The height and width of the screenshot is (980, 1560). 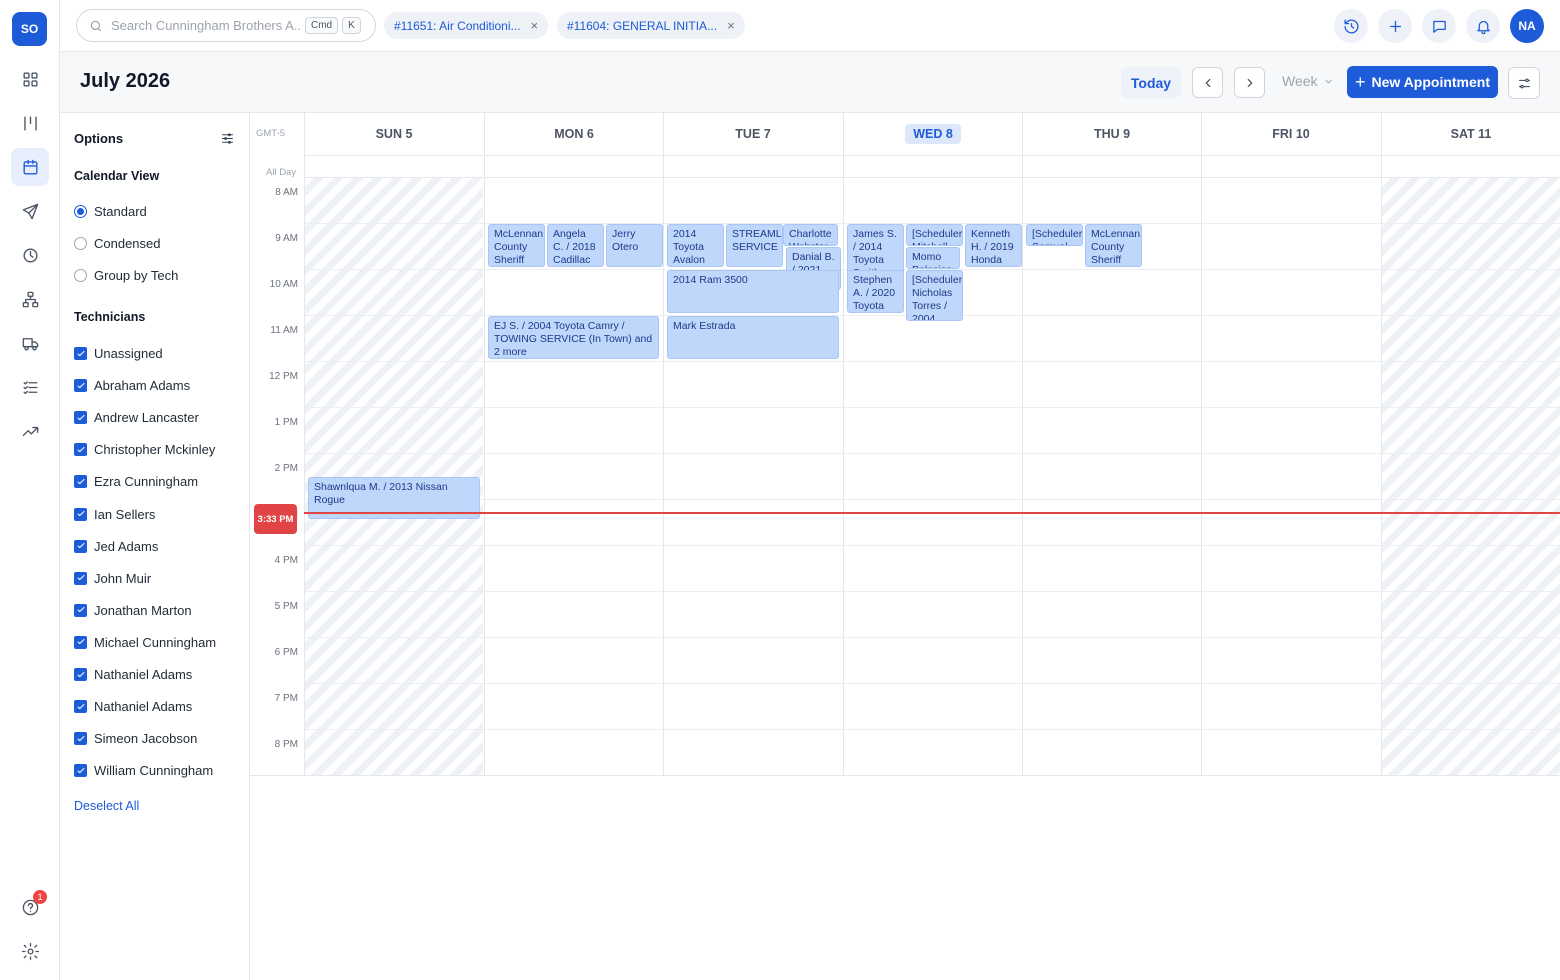 I want to click on appointment-block: 2014 Toyota Avalon, so click(x=695, y=245).